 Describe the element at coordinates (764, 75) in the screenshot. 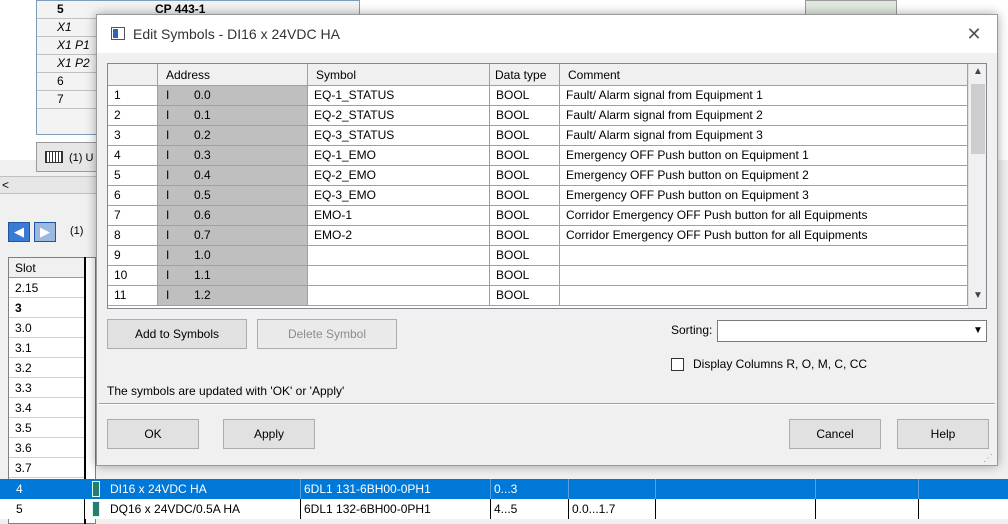

I see `column-header-comment: Comment` at that location.